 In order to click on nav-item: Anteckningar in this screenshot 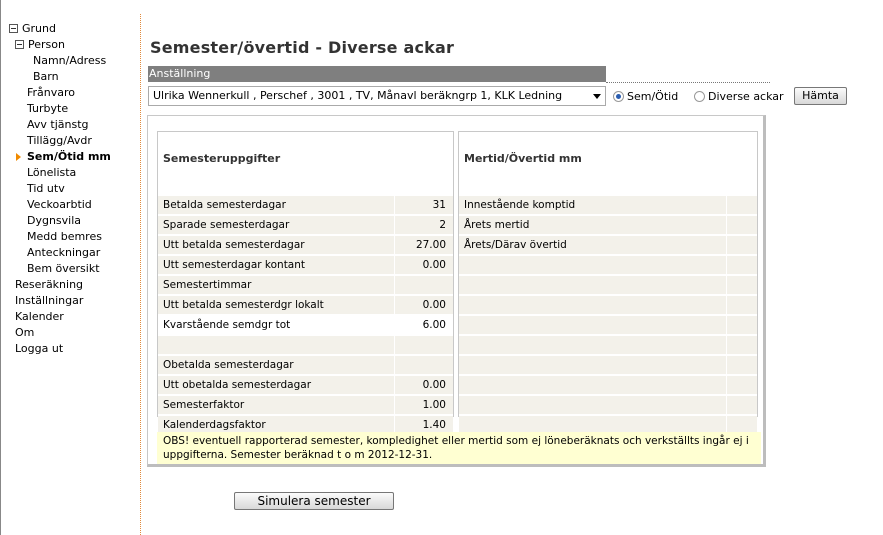, I will do `click(63, 253)`.